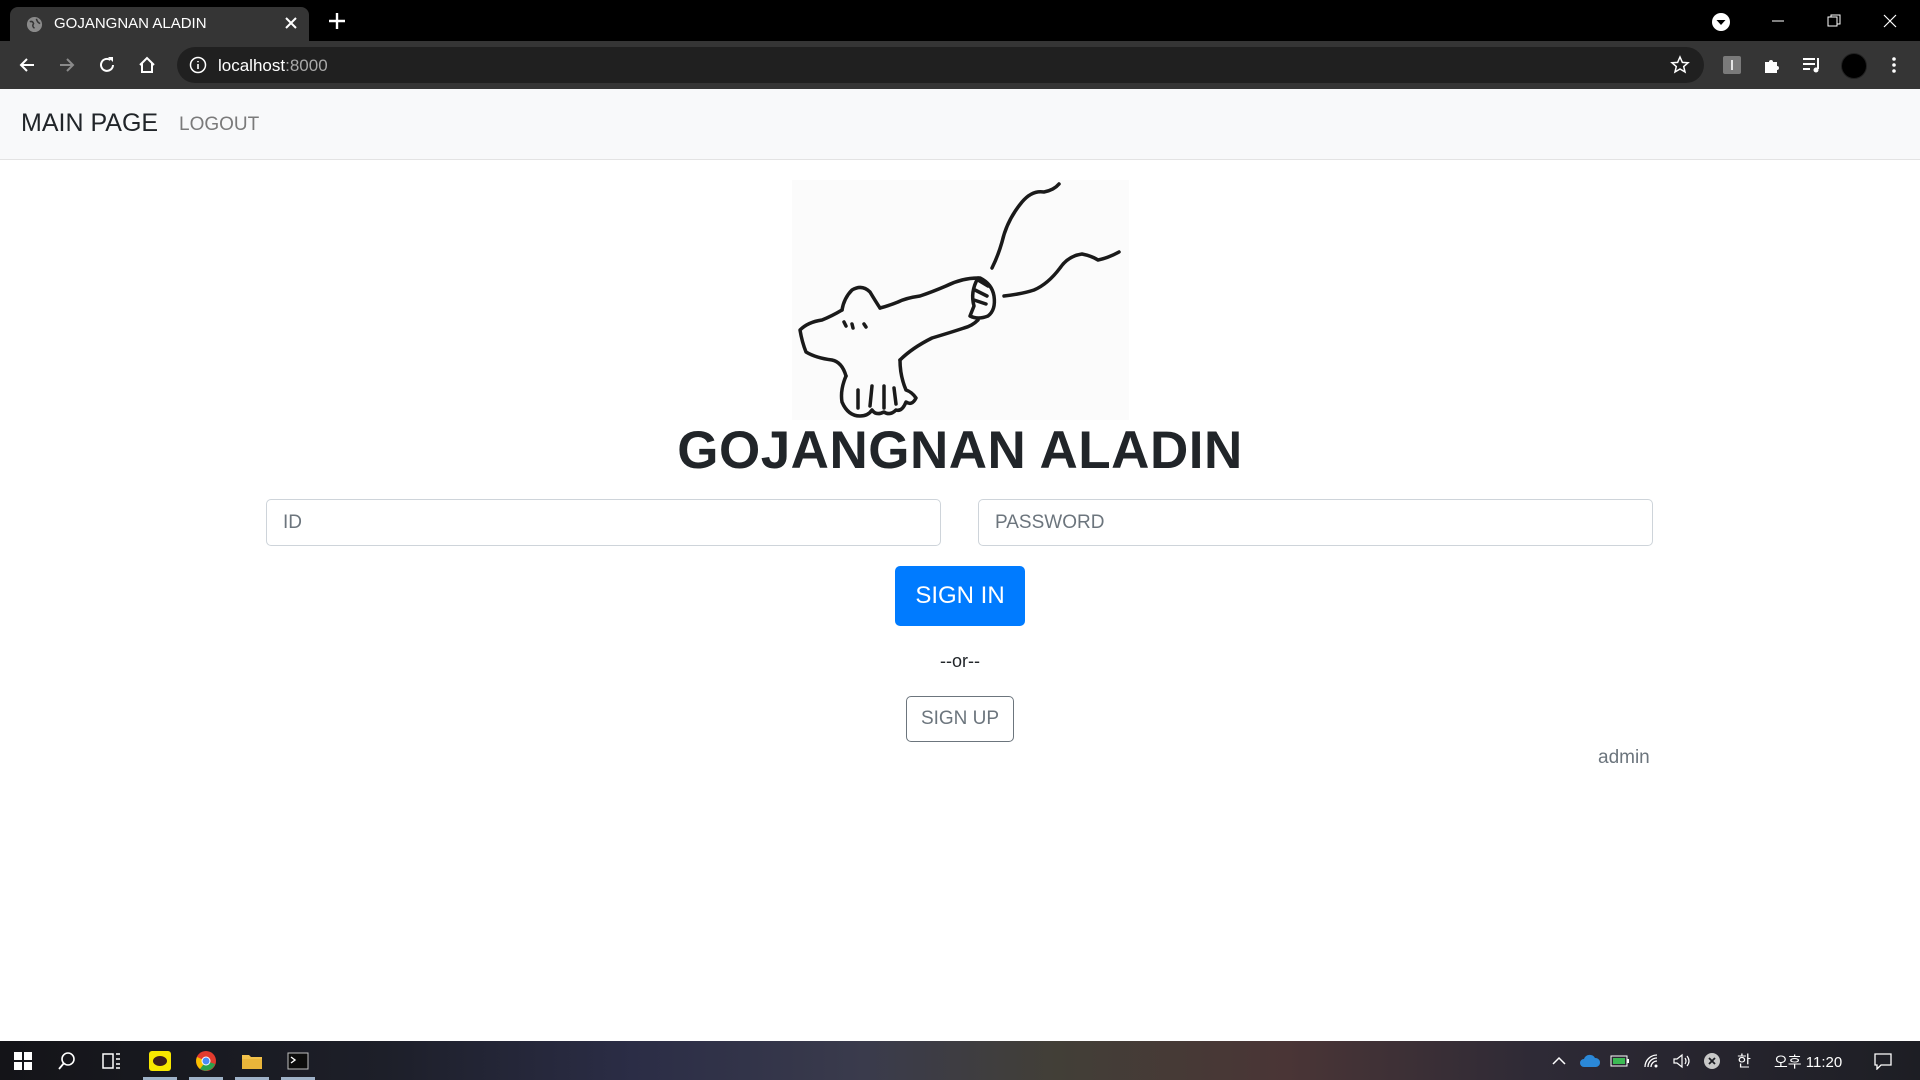  What do you see at coordinates (291, 23) in the screenshot?
I see `close-tab-icon` at bounding box center [291, 23].